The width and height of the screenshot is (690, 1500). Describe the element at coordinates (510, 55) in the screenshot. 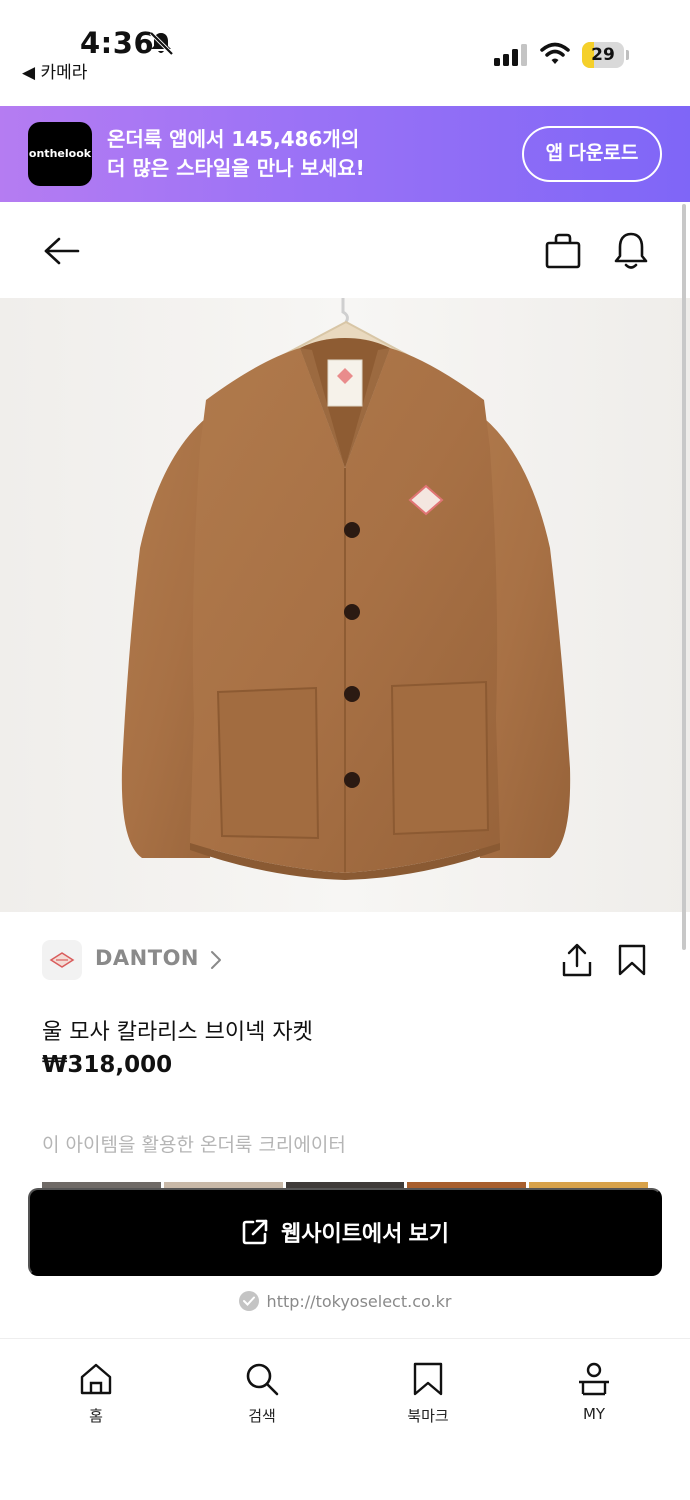

I see `cellular-signal-icon` at that location.